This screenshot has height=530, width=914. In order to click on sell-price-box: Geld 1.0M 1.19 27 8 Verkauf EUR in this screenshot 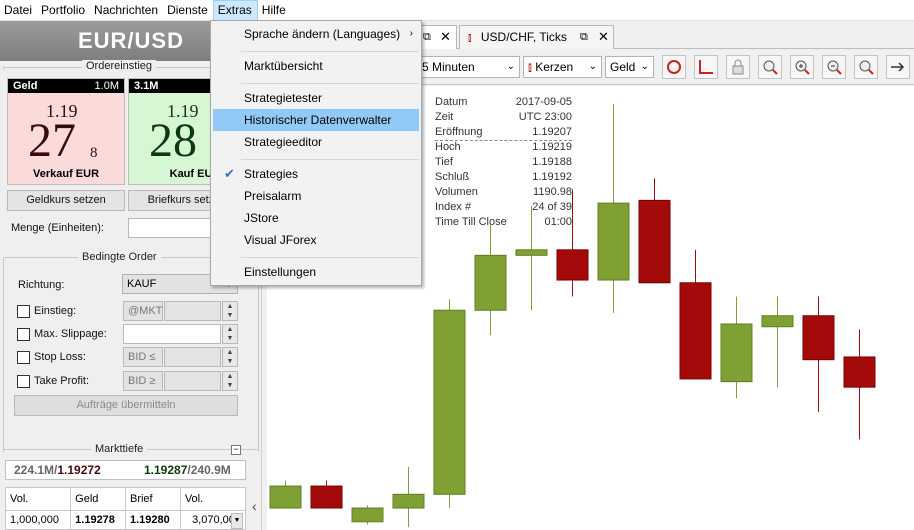, I will do `click(66, 131)`.